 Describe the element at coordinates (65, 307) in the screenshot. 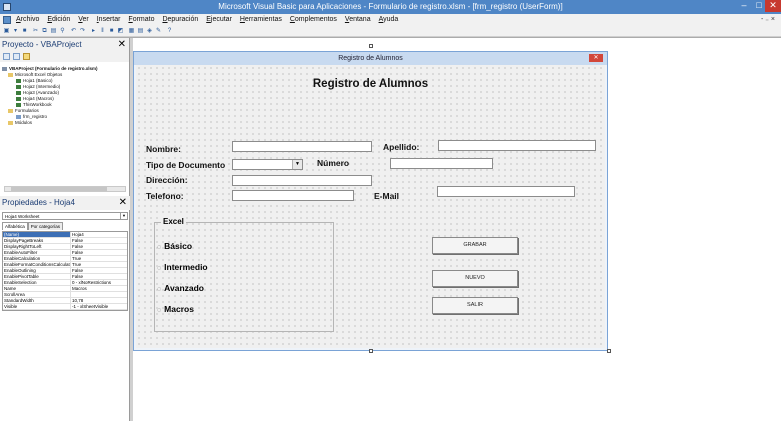

I see `property-row: Visible -1 - xlSheetVisible` at that location.